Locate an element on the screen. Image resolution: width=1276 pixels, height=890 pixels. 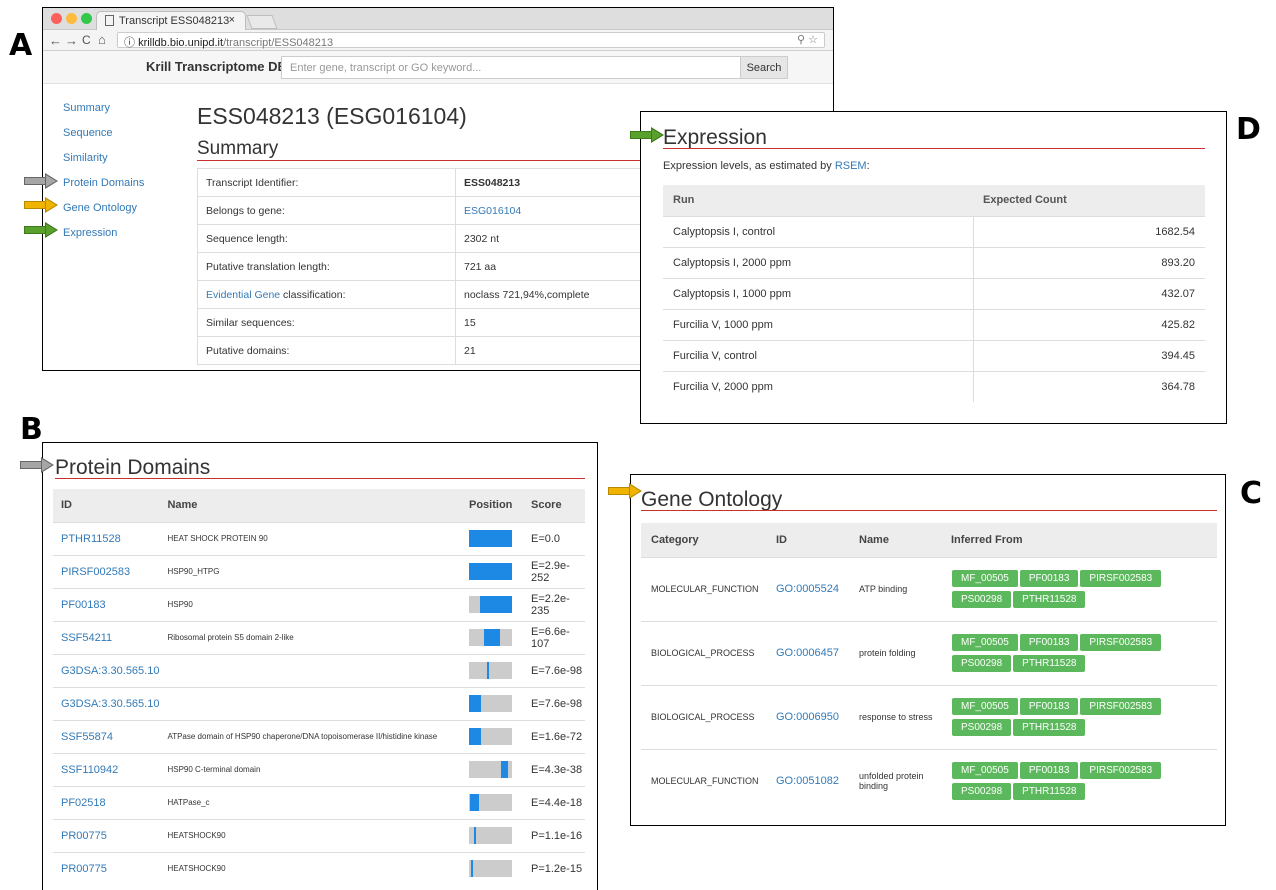
evidential-gene-link: Evidential Gene is located at coordinates (243, 295).